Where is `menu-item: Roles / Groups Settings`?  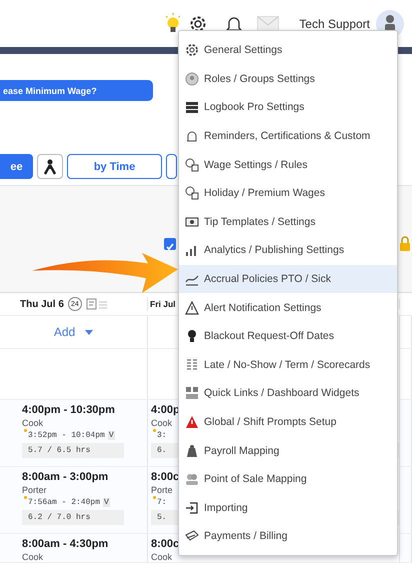
menu-item: Roles / Groups Settings is located at coordinates (288, 79).